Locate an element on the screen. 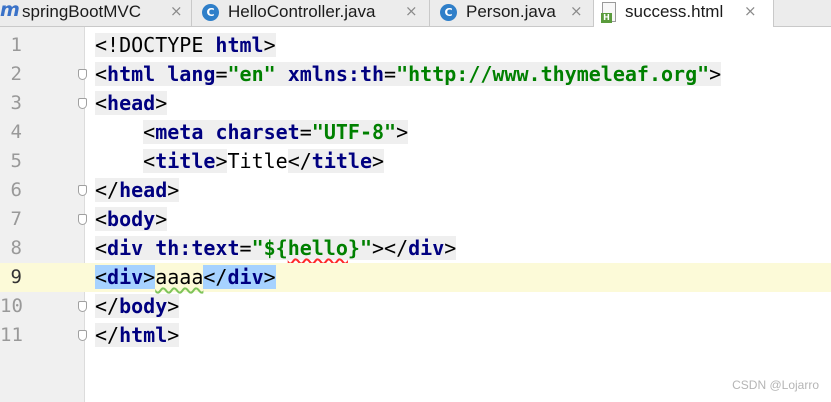 The width and height of the screenshot is (831, 402). code-line: 10 </body> is located at coordinates (415, 306).